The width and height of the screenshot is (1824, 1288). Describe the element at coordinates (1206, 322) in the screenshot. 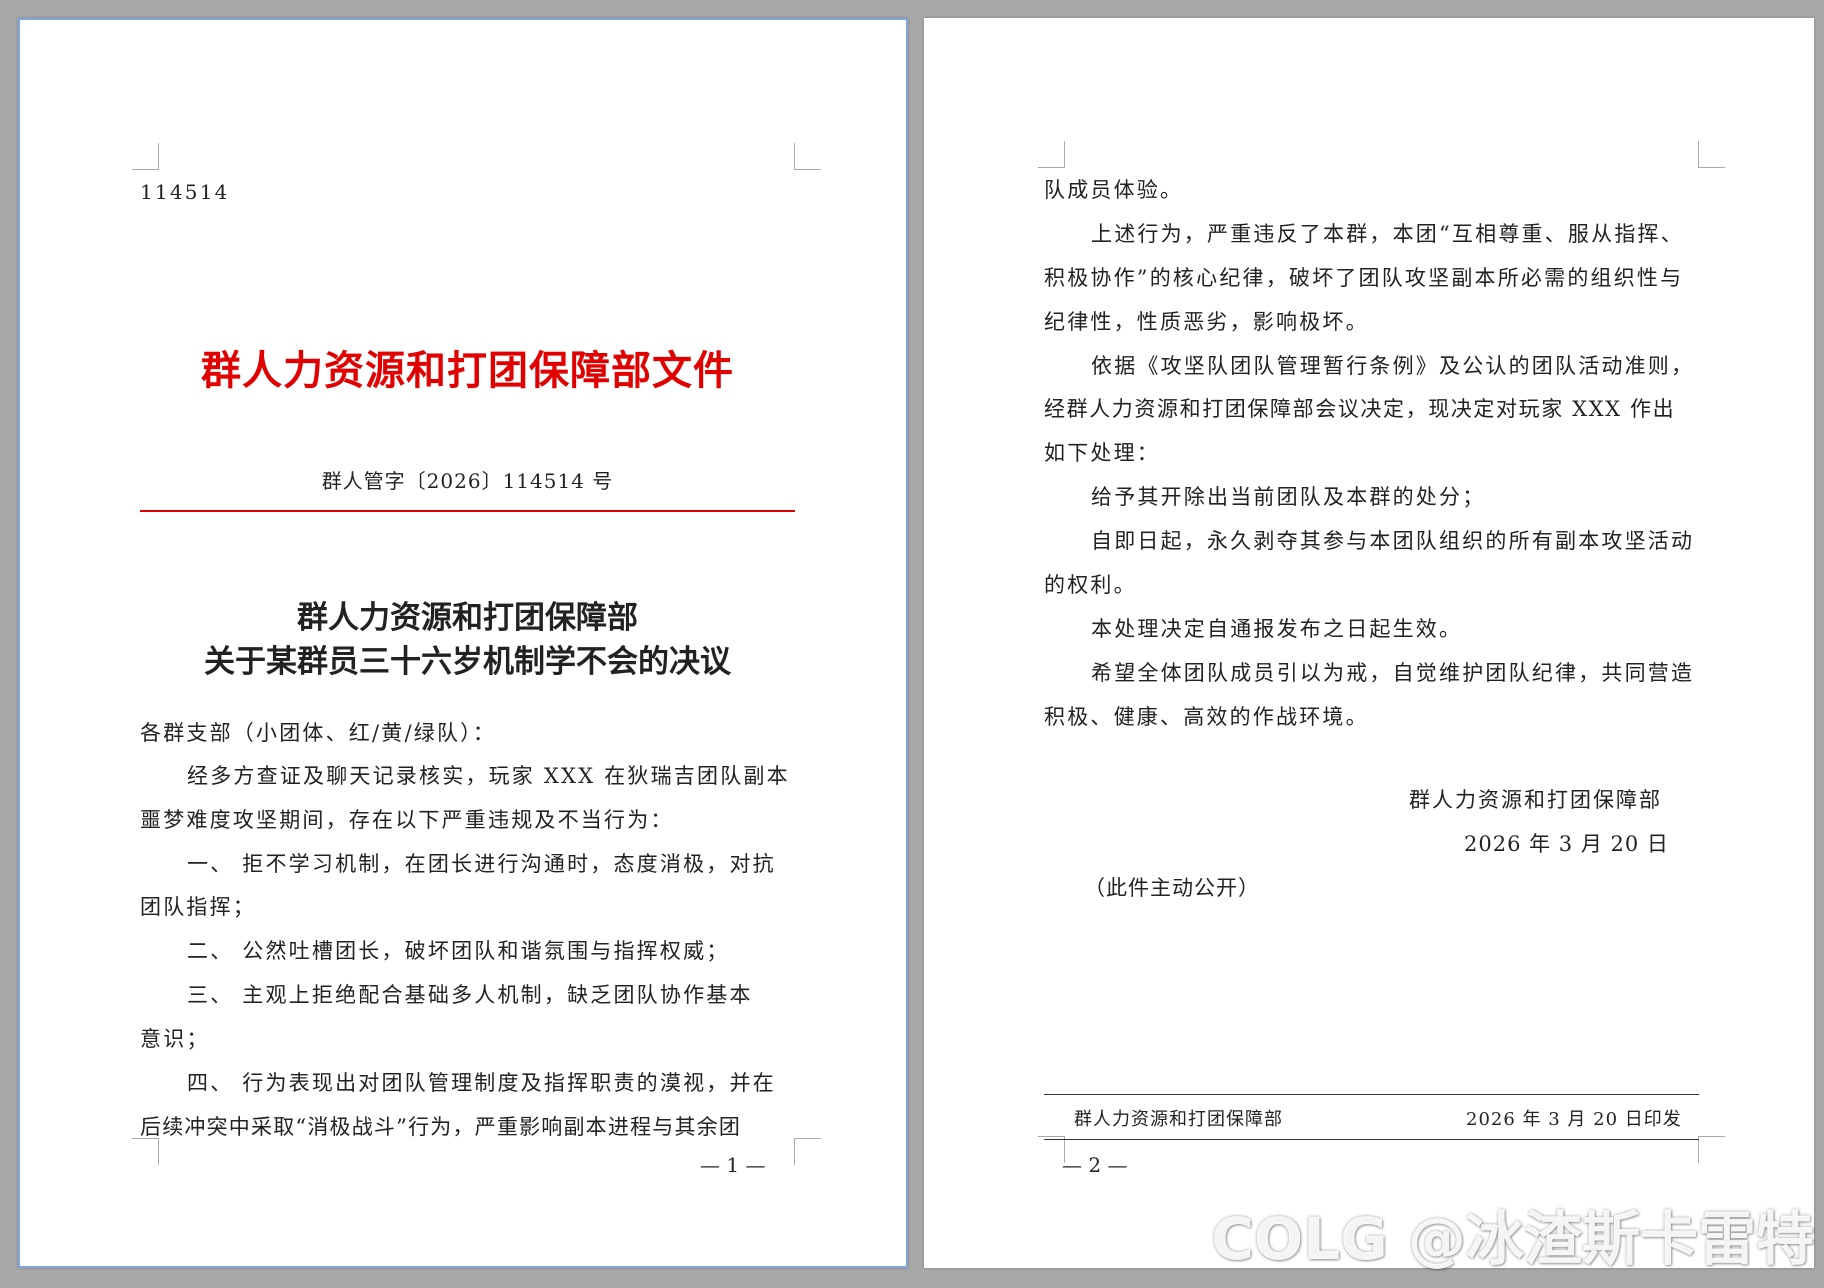

I see `text-line: 纪律性，性质恶劣，影响极坏。` at that location.